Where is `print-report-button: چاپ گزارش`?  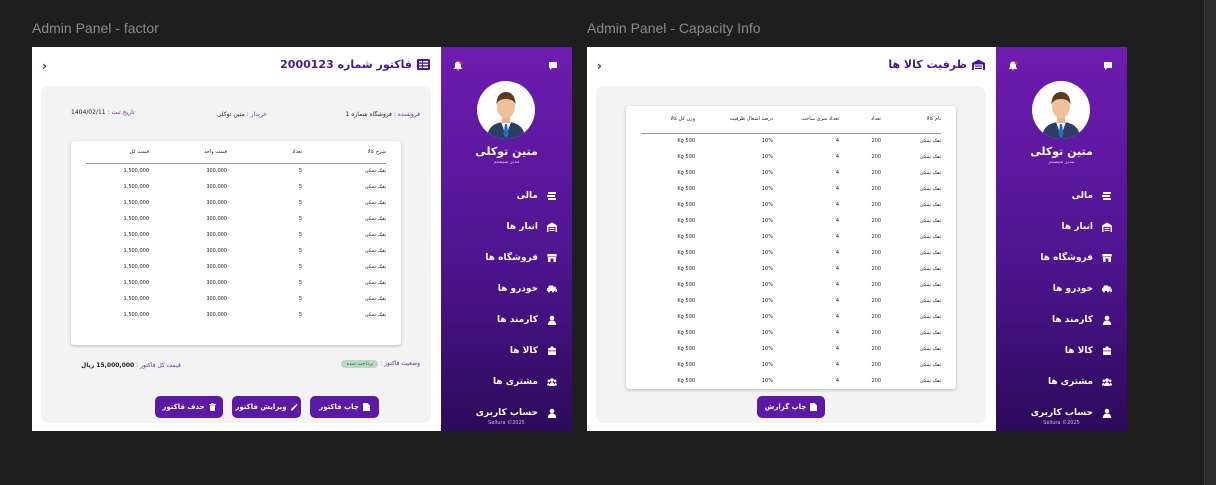 print-report-button: چاپ گزارش is located at coordinates (791, 407).